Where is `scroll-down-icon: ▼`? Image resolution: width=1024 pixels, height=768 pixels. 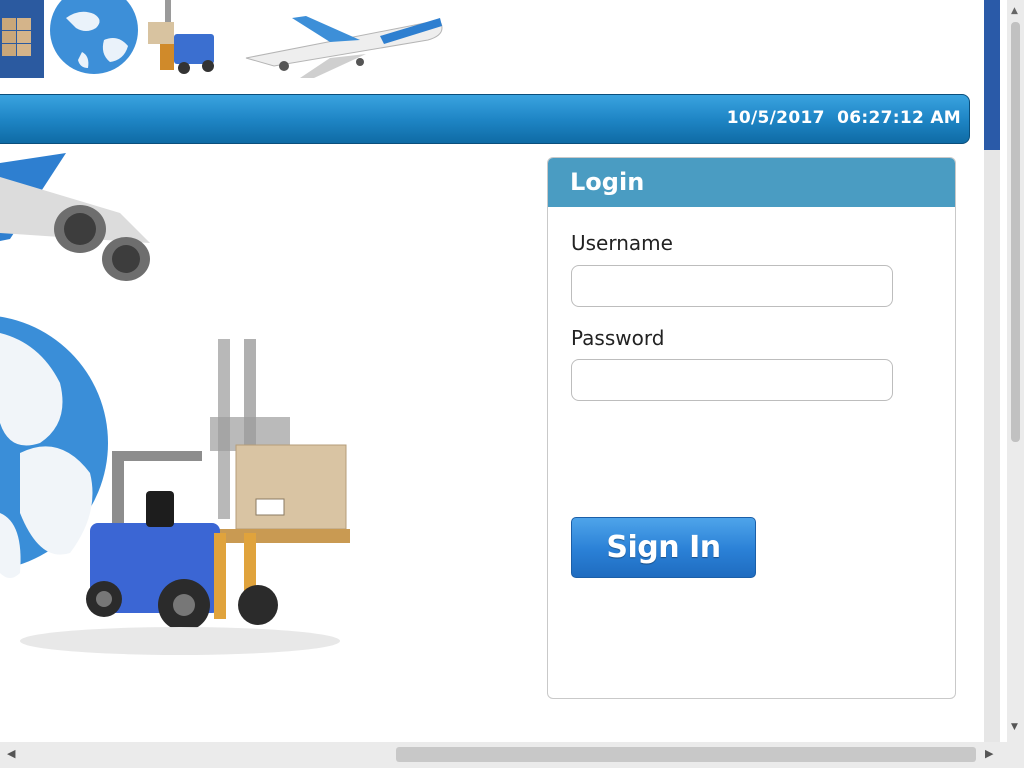
scroll-down-icon: ▼ is located at coordinates (1014, 727).